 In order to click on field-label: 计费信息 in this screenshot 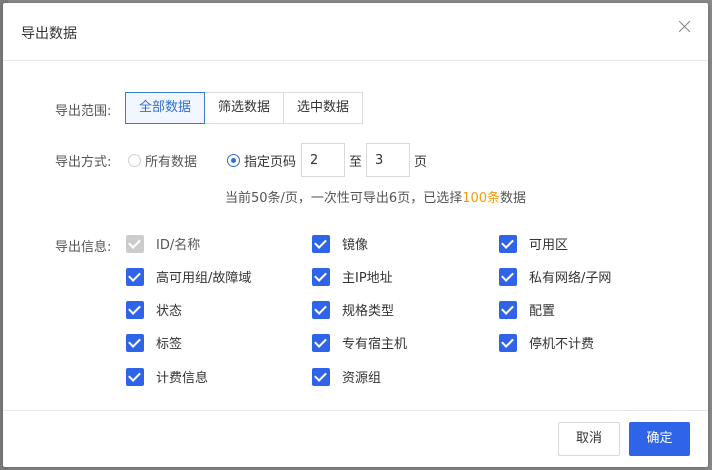, I will do `click(182, 378)`.